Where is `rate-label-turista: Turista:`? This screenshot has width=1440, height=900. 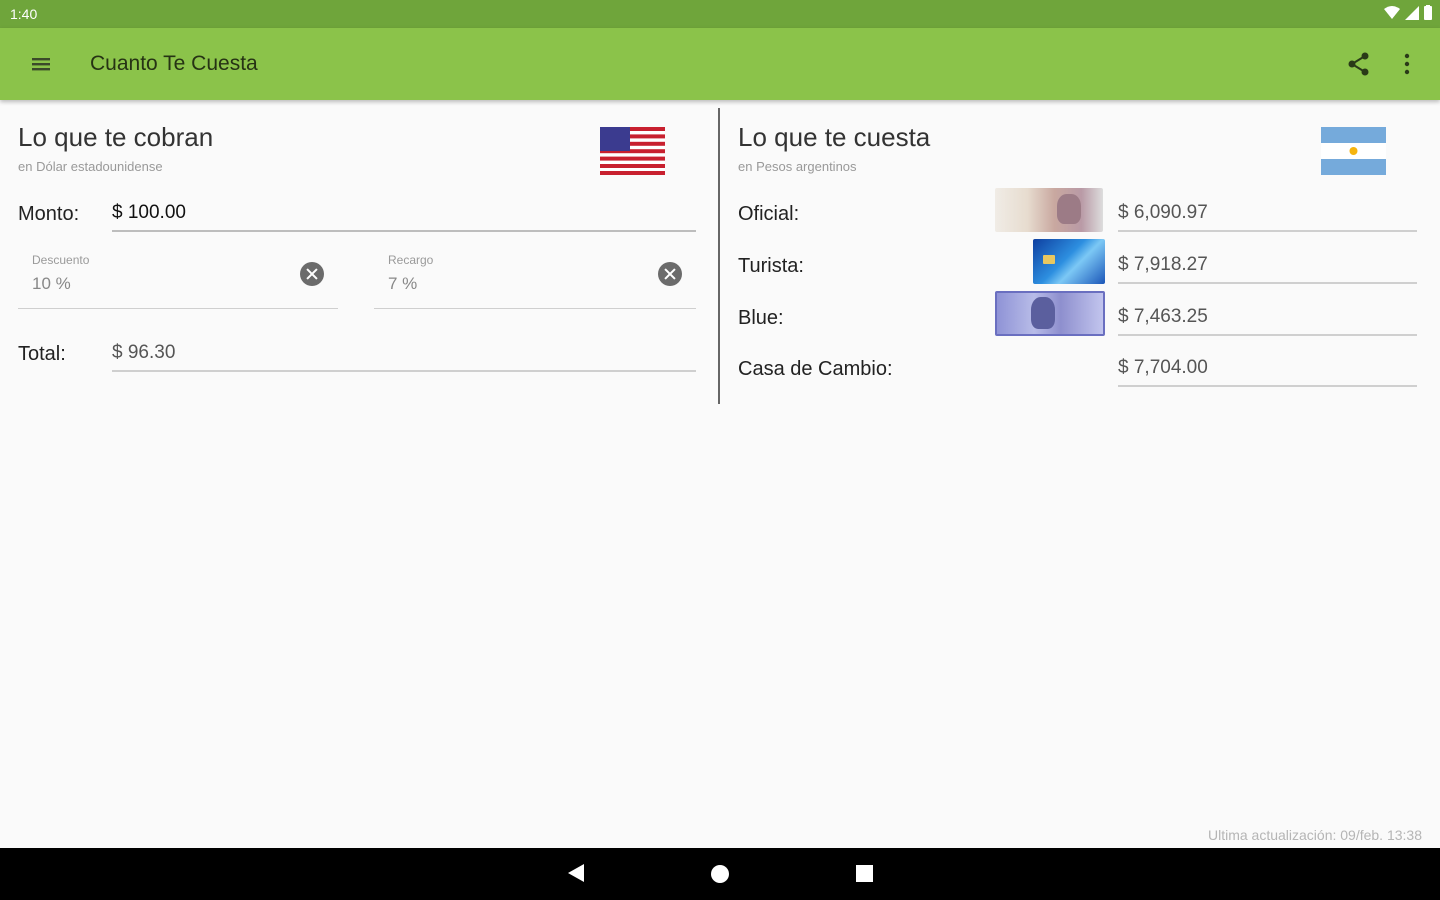 rate-label-turista: Turista: is located at coordinates (771, 266).